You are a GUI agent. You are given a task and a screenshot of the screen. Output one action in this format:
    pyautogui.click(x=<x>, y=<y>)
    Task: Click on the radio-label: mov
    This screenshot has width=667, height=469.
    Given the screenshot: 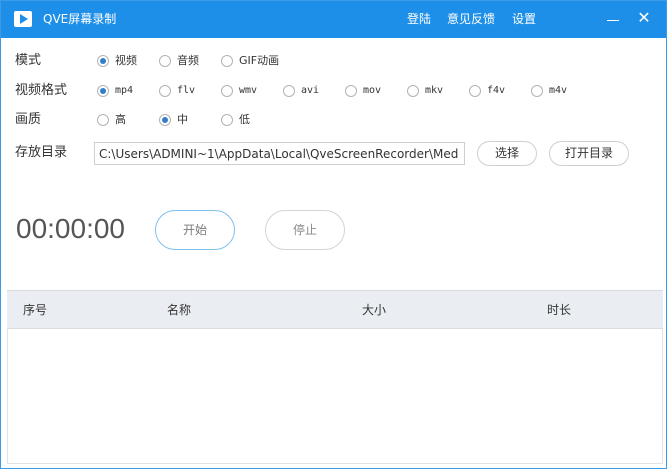 What is the action you would take?
    pyautogui.click(x=372, y=90)
    